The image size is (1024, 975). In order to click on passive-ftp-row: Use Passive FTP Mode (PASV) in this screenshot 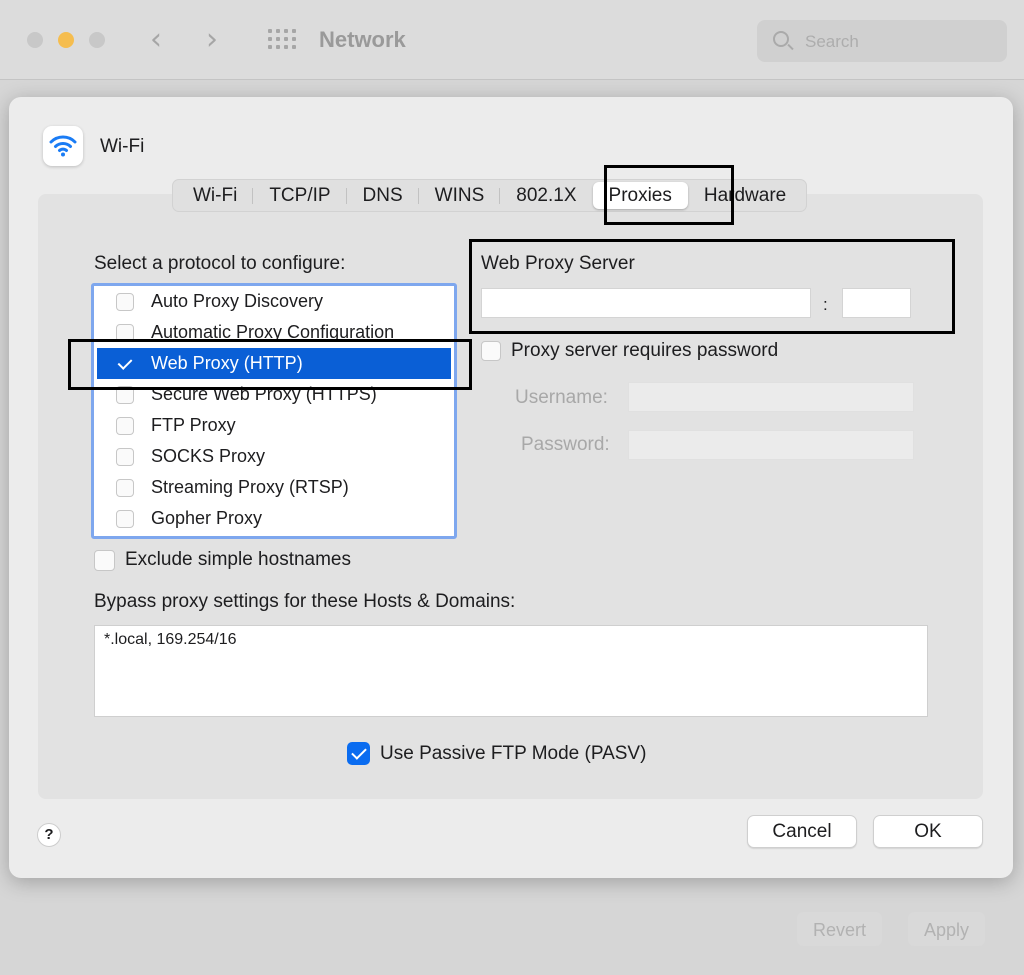, I will do `click(496, 753)`.